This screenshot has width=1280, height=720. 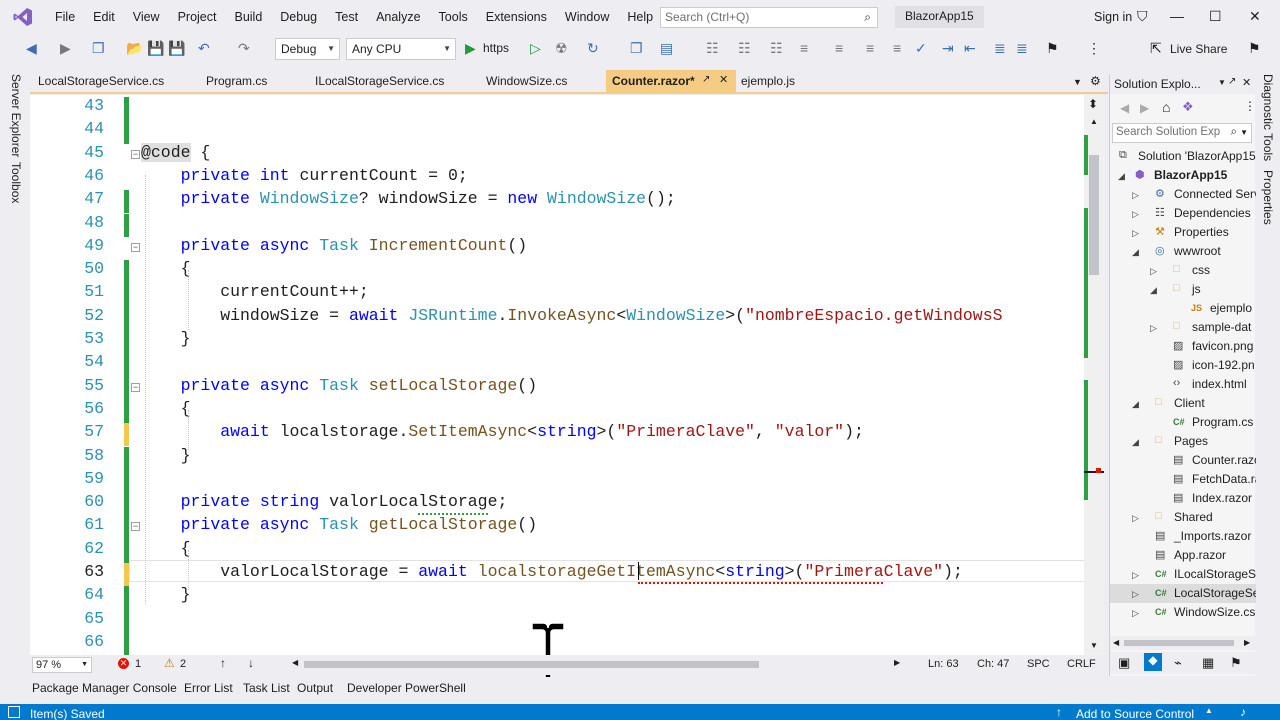 I want to click on bookmark-icon: ⚑, so click(x=1052, y=48).